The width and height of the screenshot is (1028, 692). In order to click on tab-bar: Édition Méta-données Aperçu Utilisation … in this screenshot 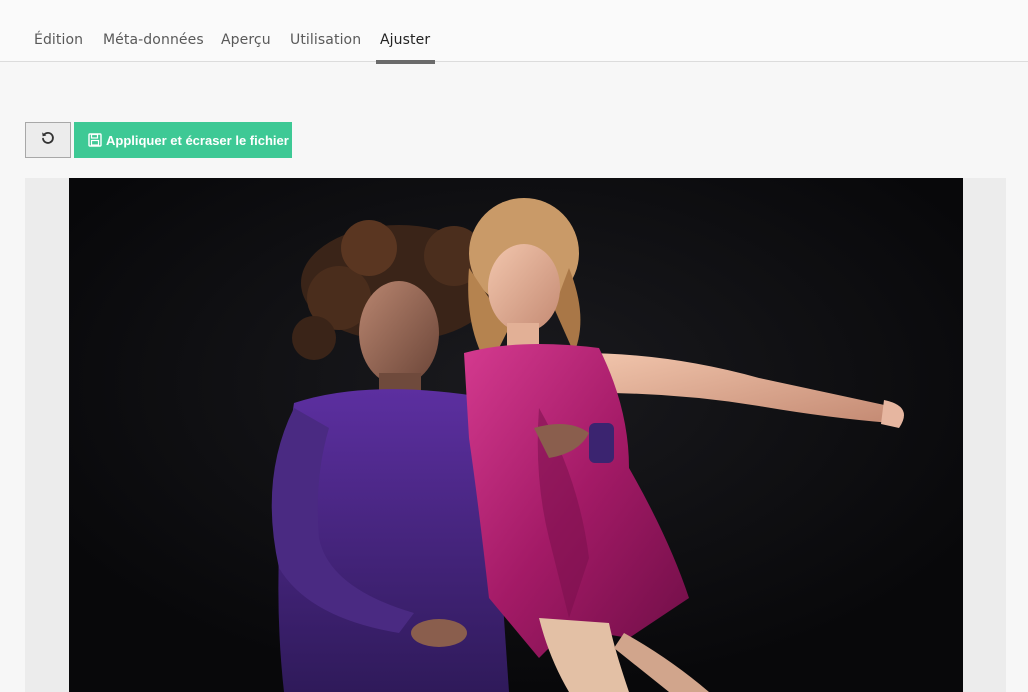, I will do `click(514, 32)`.